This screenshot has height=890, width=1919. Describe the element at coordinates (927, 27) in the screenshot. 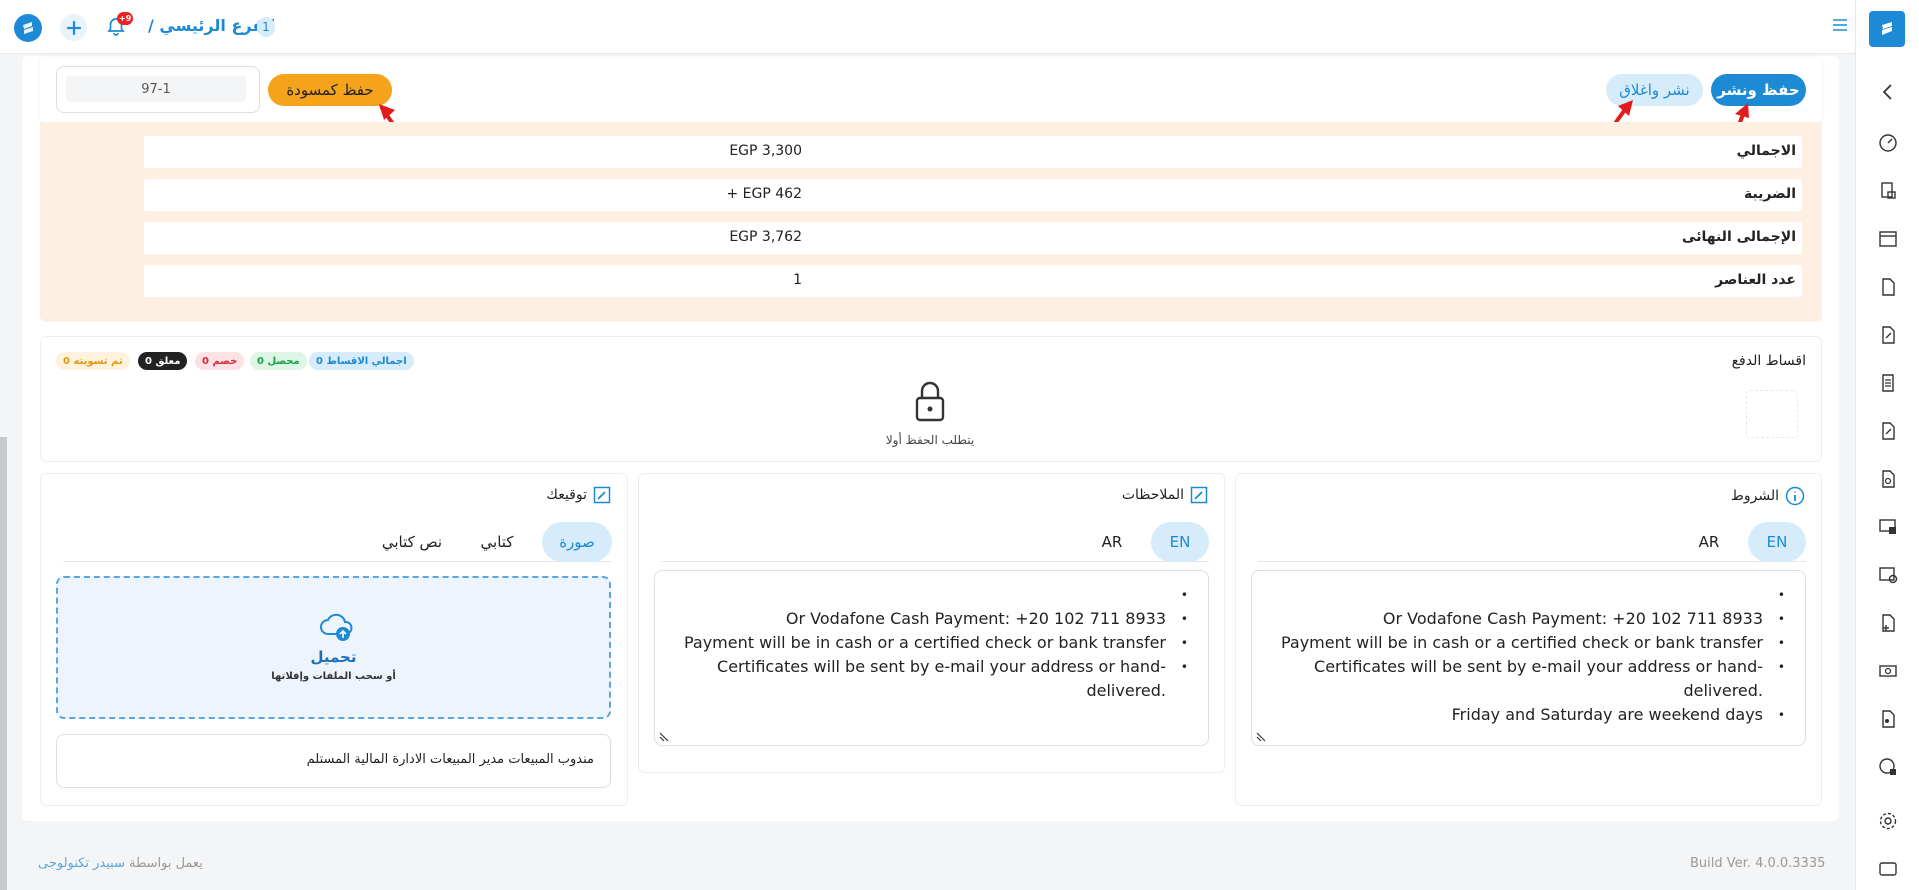

I see `top-bar: +9 الفرع الرئيسي / 1` at that location.